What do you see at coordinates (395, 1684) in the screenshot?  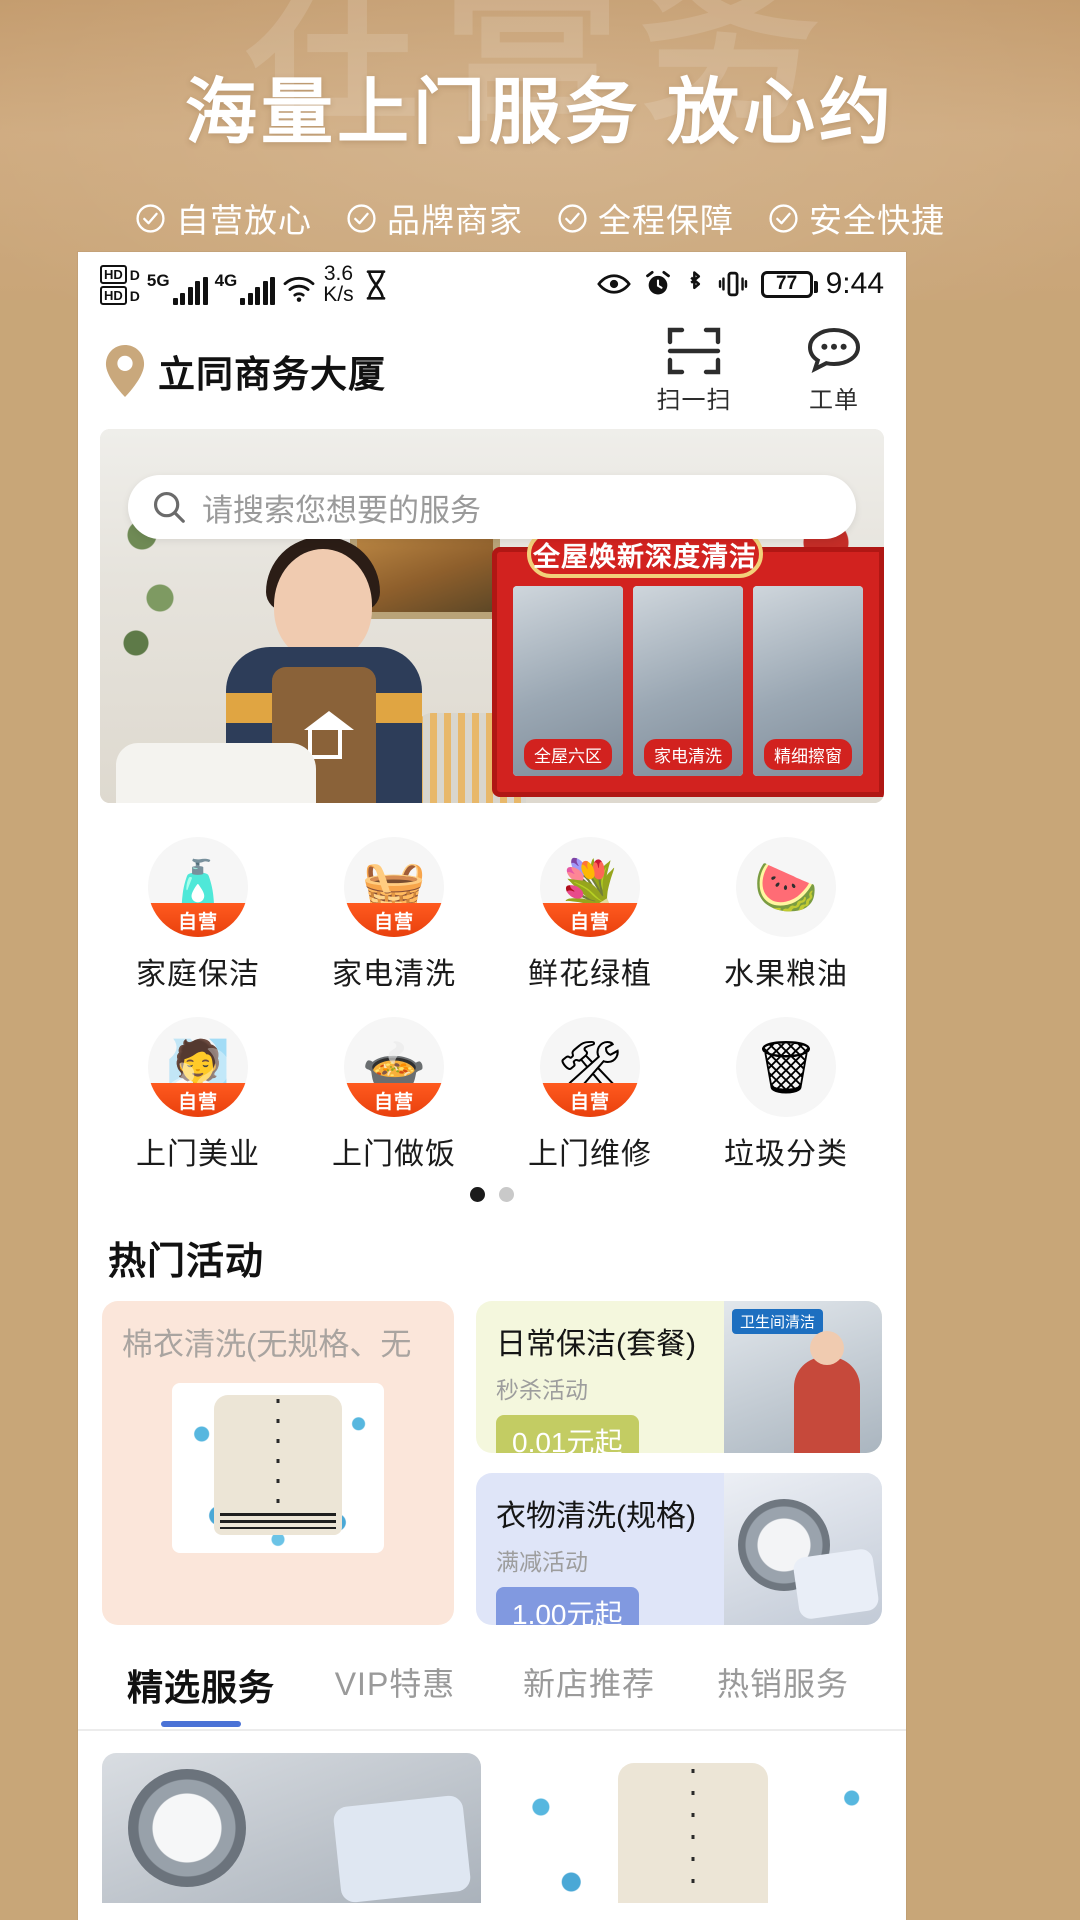 I see `tab-label: VIP特惠` at bounding box center [395, 1684].